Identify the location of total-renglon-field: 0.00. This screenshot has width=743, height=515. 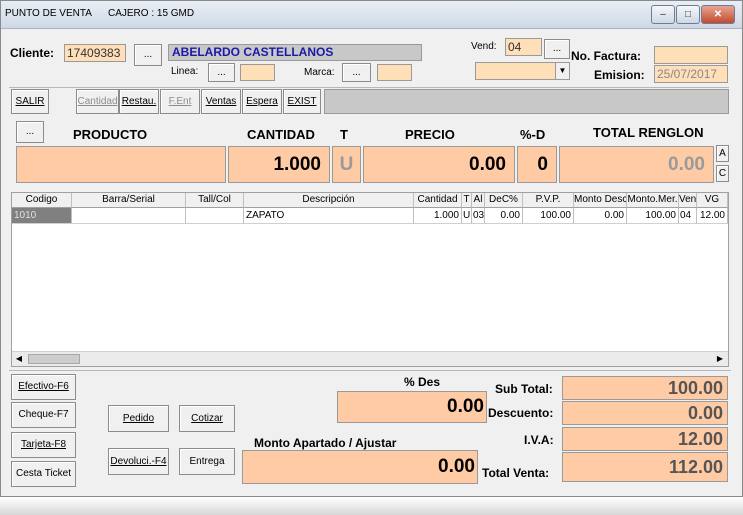
(636, 164).